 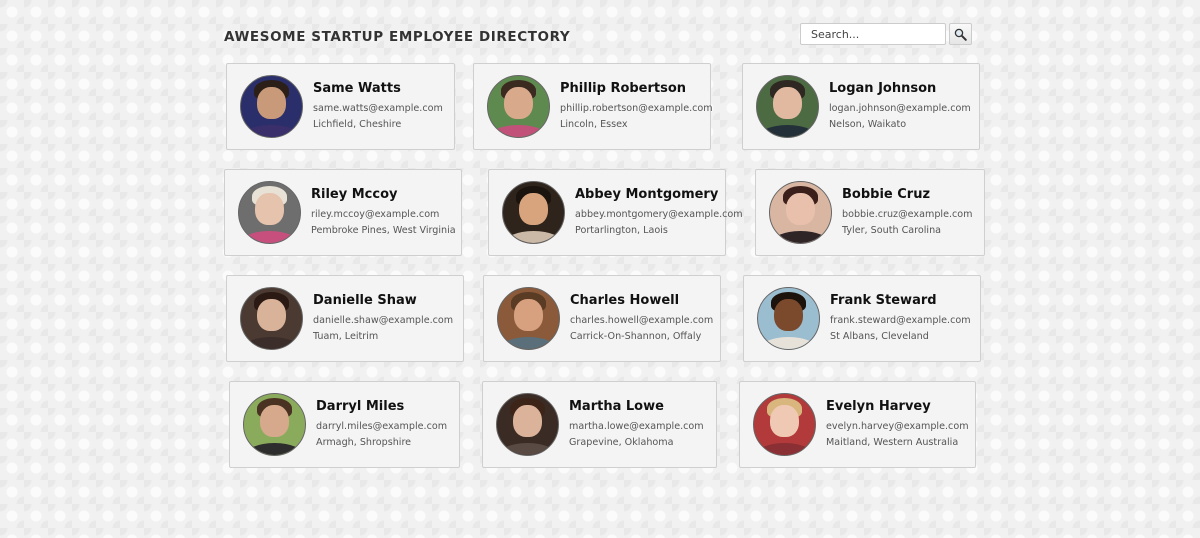 I want to click on employee-email: phillip.robertson@example.com, so click(x=636, y=108).